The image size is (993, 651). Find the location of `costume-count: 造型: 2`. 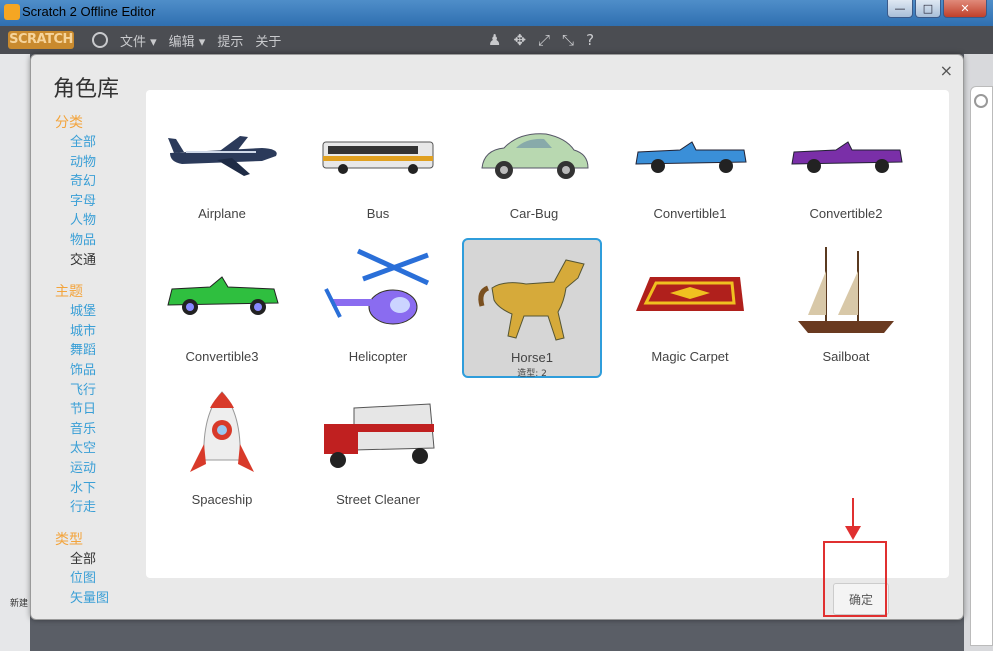

costume-count: 造型: 2 is located at coordinates (532, 374).